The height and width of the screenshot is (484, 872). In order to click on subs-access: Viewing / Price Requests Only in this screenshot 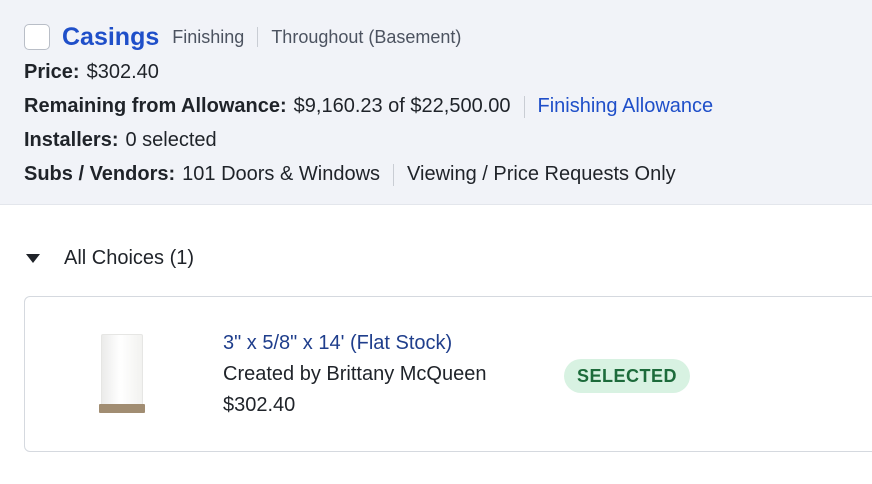, I will do `click(541, 174)`.